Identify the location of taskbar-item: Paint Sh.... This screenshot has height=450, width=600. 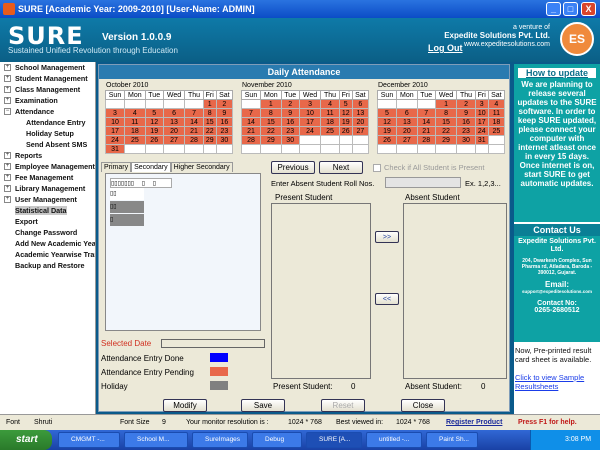
(452, 440).